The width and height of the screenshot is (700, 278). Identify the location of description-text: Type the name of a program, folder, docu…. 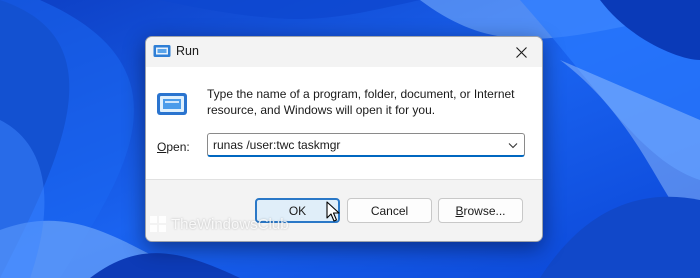
(361, 102).